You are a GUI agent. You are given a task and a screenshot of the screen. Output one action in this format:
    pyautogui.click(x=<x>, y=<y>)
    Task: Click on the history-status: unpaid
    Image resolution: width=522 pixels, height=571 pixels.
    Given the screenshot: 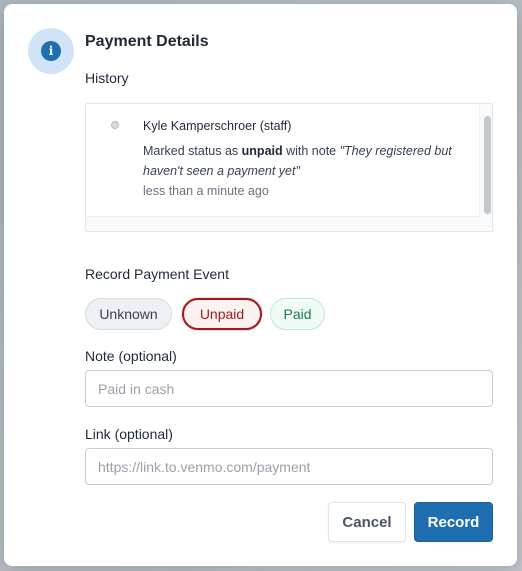 What is the action you would take?
    pyautogui.click(x=262, y=151)
    